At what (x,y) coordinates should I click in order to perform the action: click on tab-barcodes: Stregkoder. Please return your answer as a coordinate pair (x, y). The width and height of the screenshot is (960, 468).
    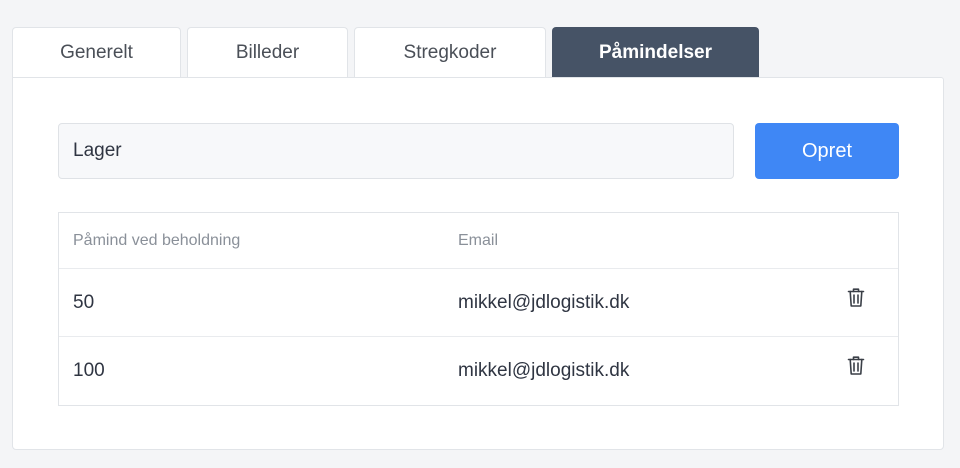
    Looking at the image, I should click on (450, 52).